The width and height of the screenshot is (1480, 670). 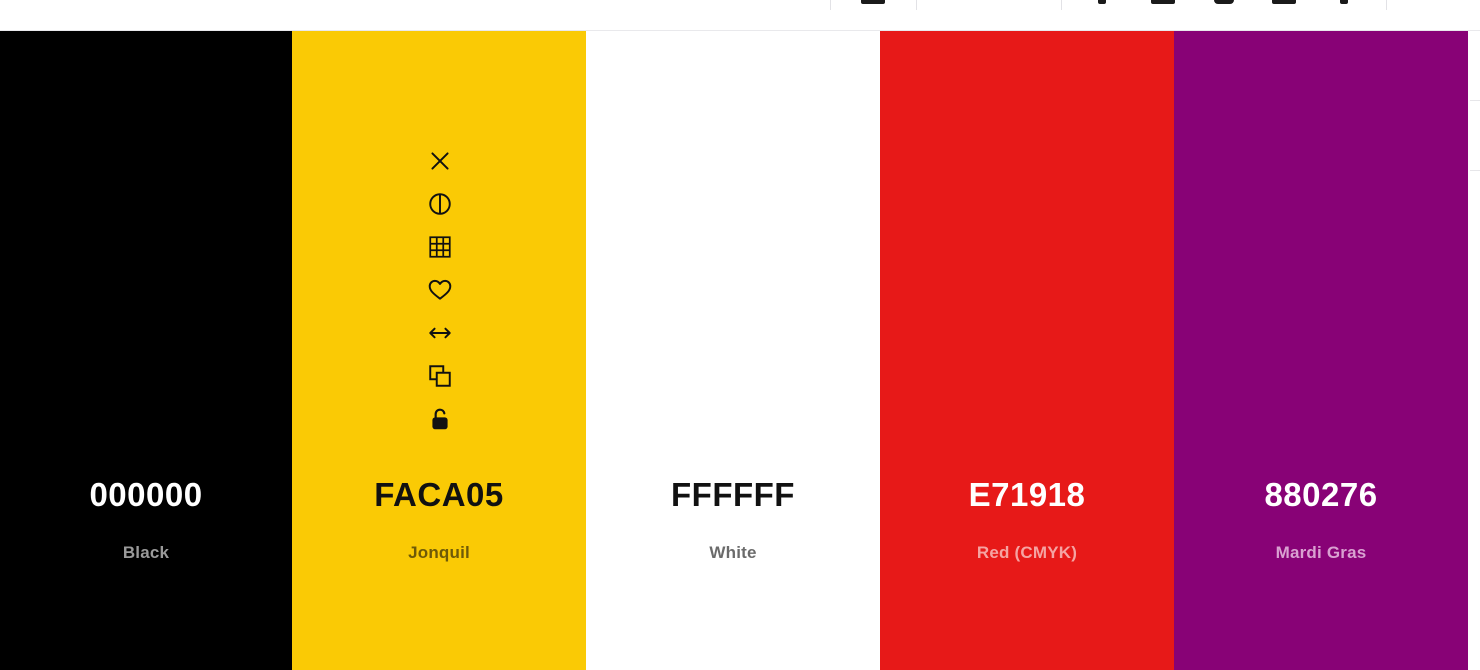 I want to click on drag-arrows-icon, so click(x=440, y=332).